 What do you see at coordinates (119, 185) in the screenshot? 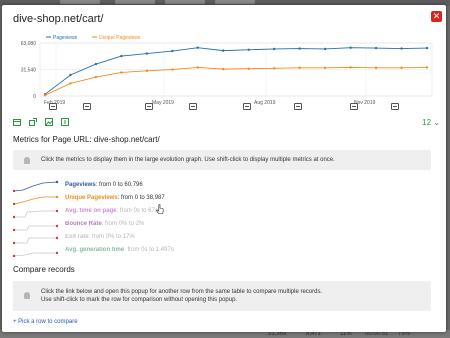
I see `metric-range: : from 0 to 60,796` at bounding box center [119, 185].